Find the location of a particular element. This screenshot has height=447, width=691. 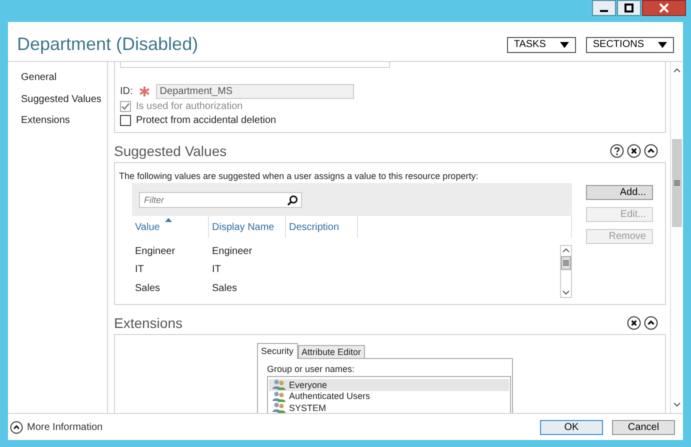

user-list-item: Everyone is located at coordinates (389, 384).